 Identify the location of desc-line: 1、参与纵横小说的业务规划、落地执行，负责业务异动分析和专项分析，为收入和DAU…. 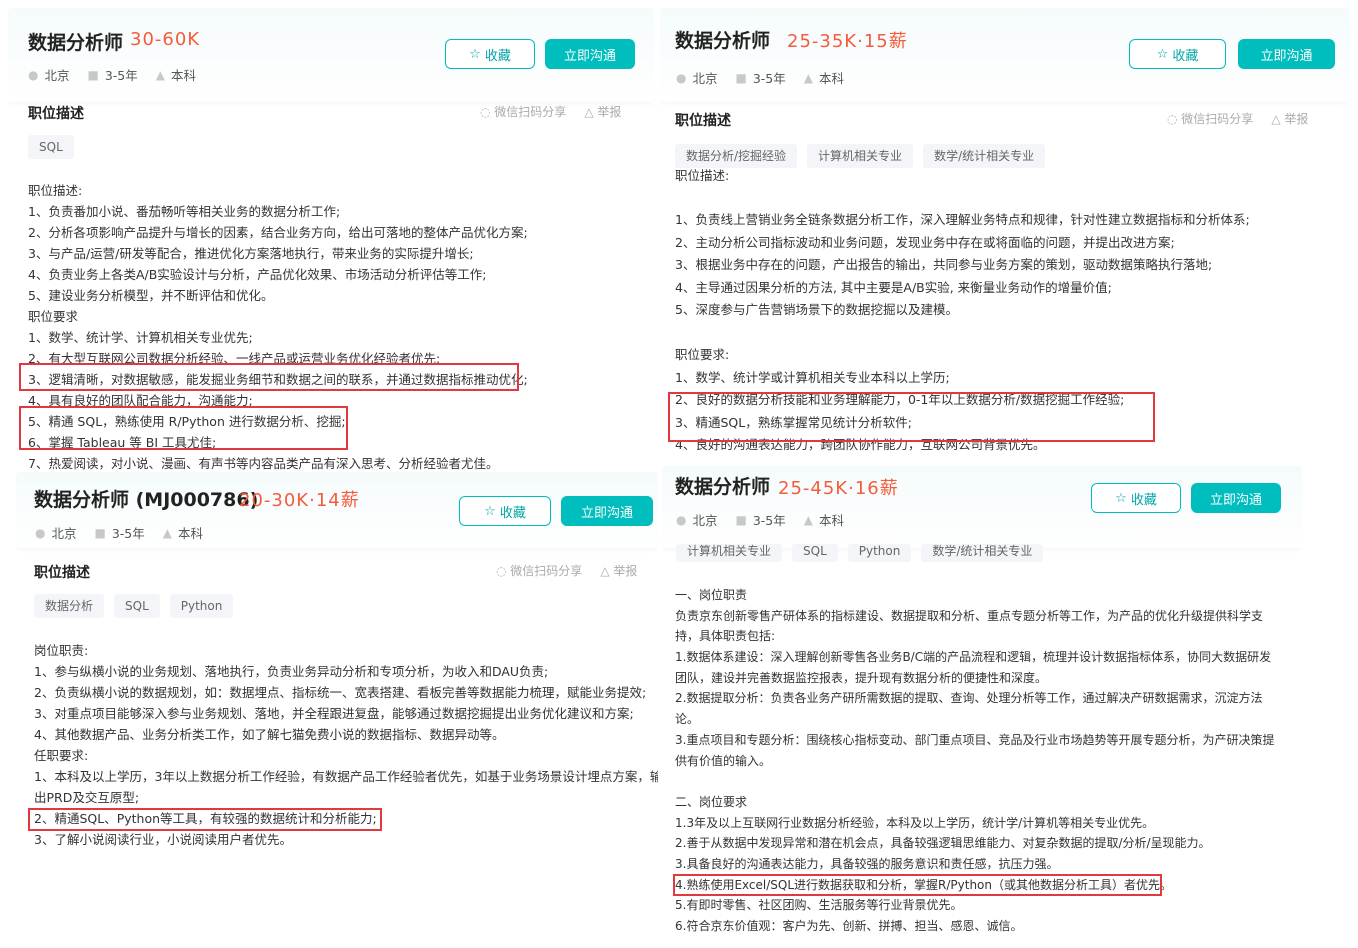
(291, 671).